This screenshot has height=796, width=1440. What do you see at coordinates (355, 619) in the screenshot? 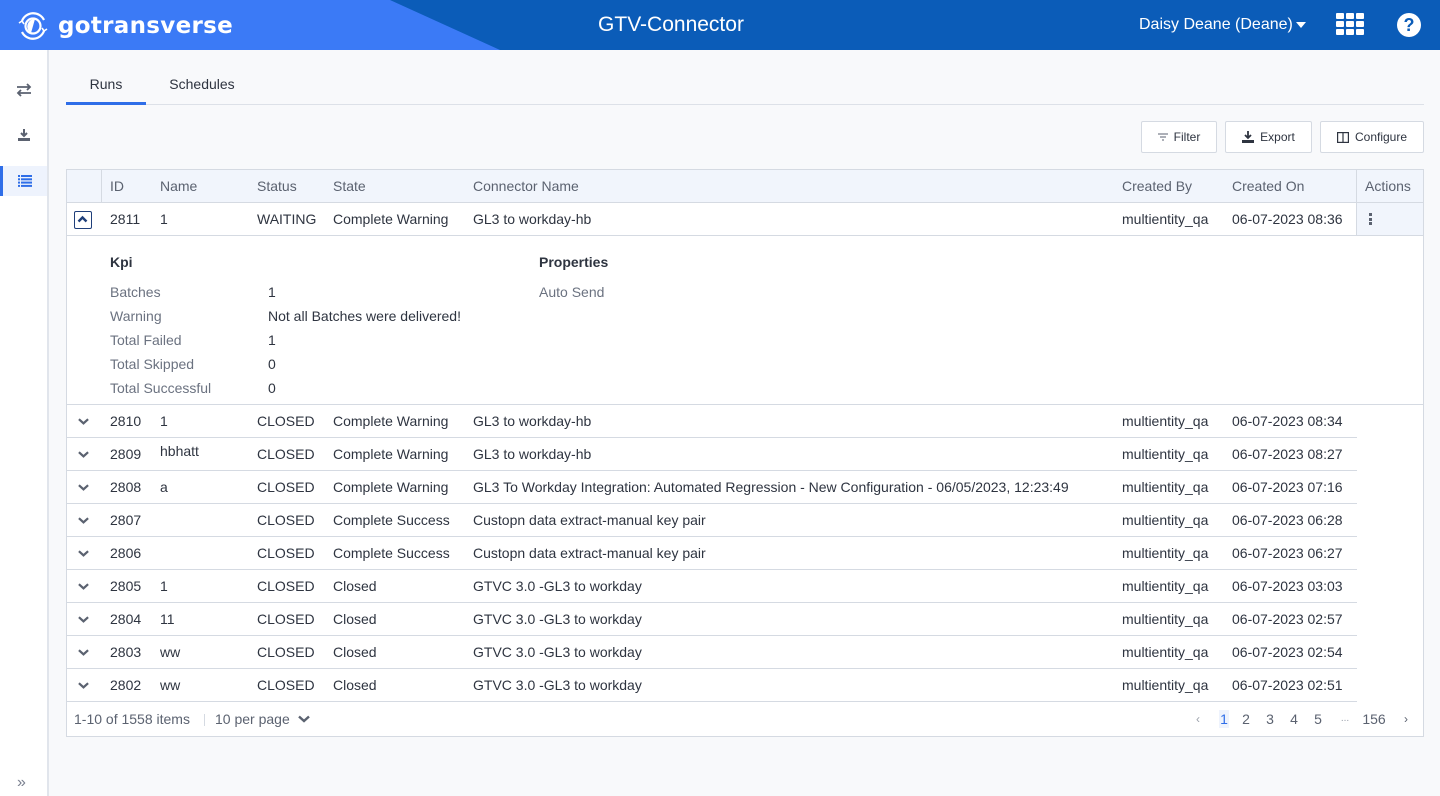
I see `cell-state: Closed` at bounding box center [355, 619].